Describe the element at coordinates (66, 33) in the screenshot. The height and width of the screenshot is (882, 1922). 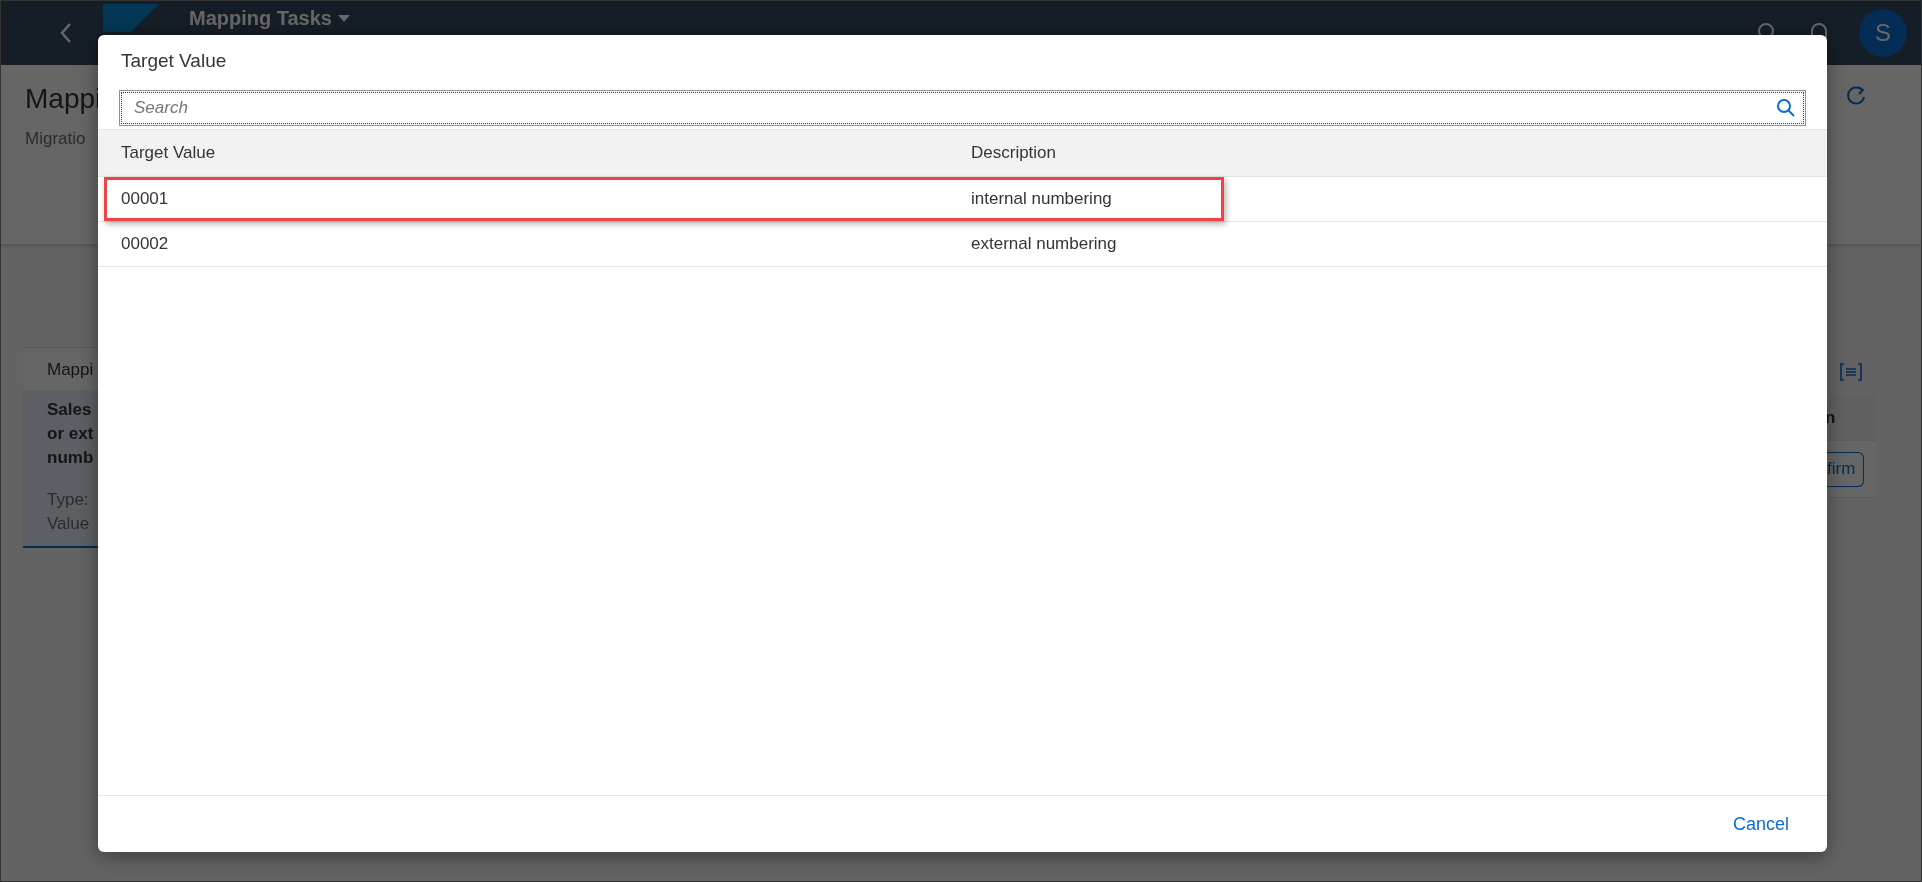
I see `back-icon` at that location.